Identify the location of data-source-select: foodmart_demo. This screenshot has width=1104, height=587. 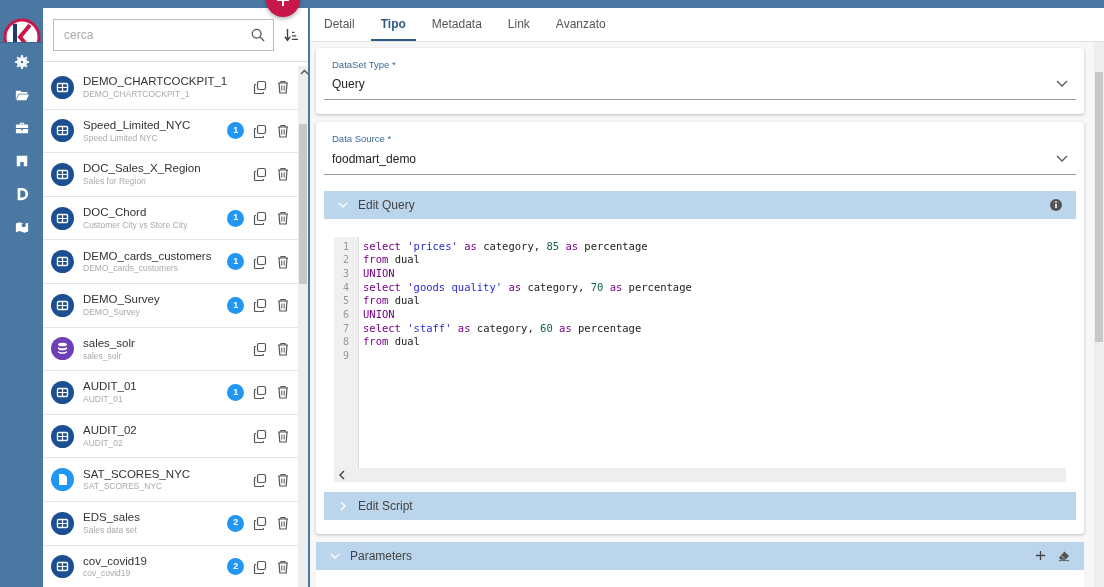
(374, 158).